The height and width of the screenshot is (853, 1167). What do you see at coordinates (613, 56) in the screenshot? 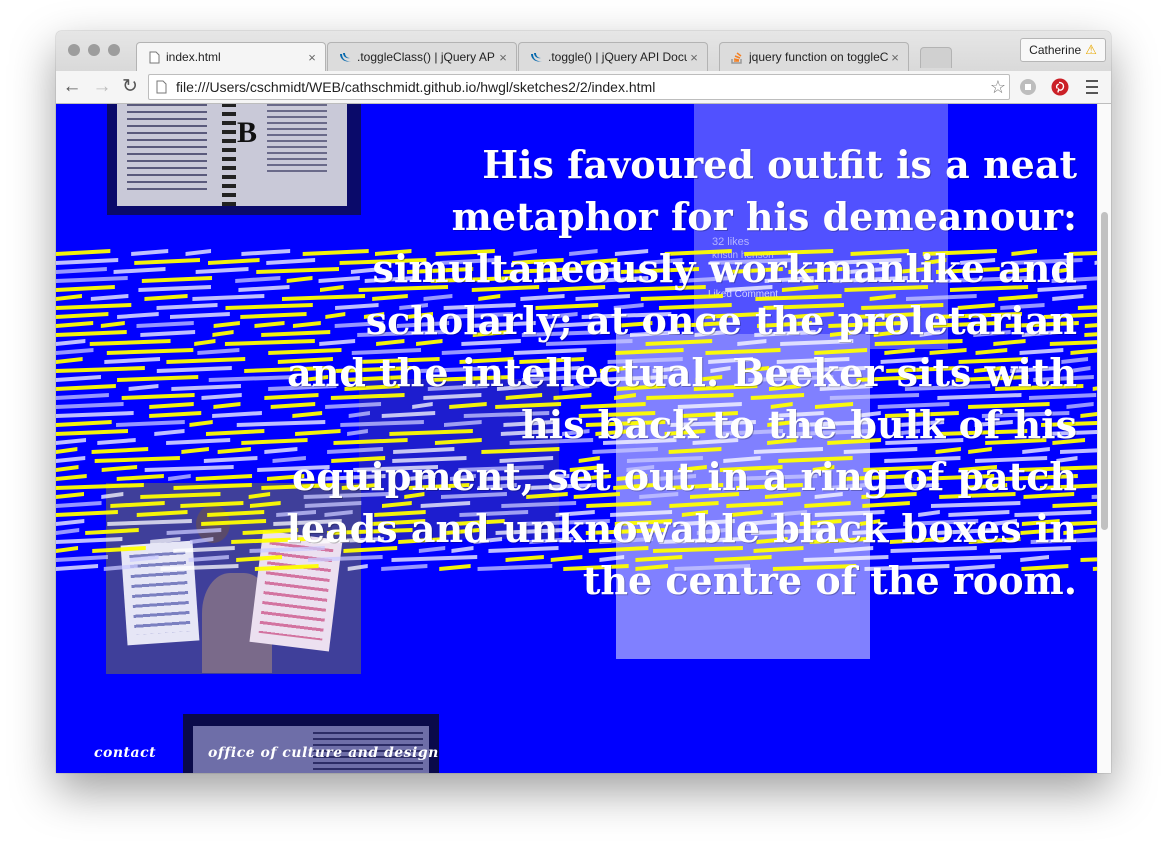
I see `tab-toggle: .toggle() | jQuery API Docu ×` at bounding box center [613, 56].